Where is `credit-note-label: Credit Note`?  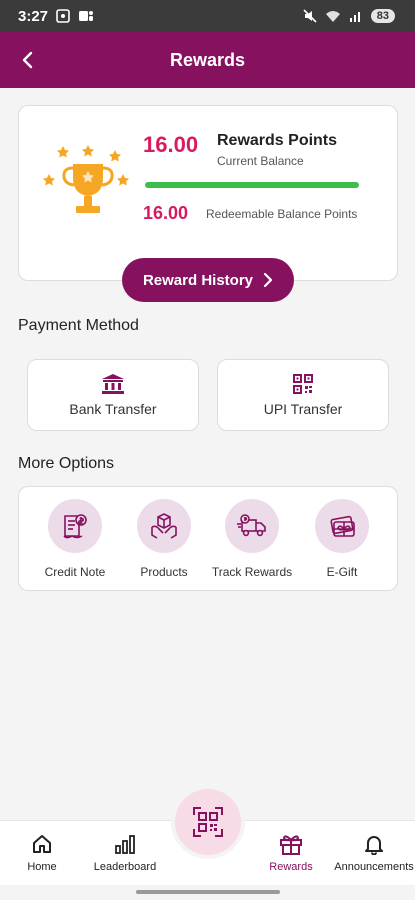
credit-note-label: Credit Note is located at coordinates (75, 572).